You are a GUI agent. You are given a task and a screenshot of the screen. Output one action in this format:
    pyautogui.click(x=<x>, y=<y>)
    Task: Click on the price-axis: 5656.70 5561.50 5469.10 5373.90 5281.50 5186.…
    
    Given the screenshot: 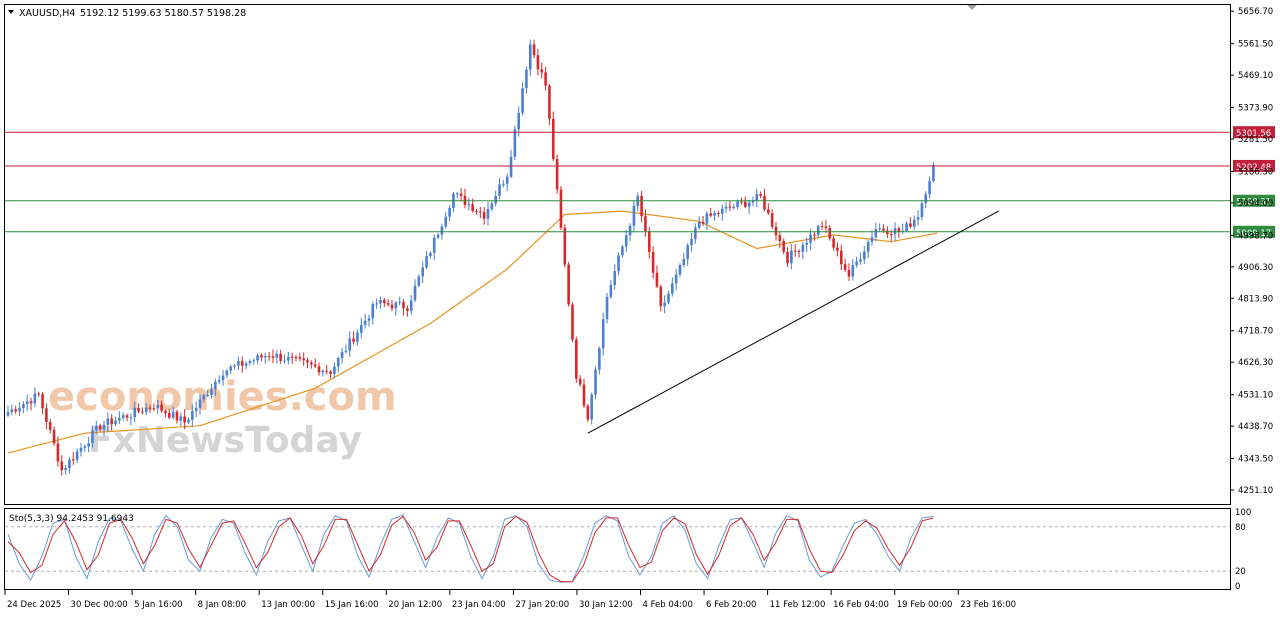 What is the action you would take?
    pyautogui.click(x=1251, y=251)
    